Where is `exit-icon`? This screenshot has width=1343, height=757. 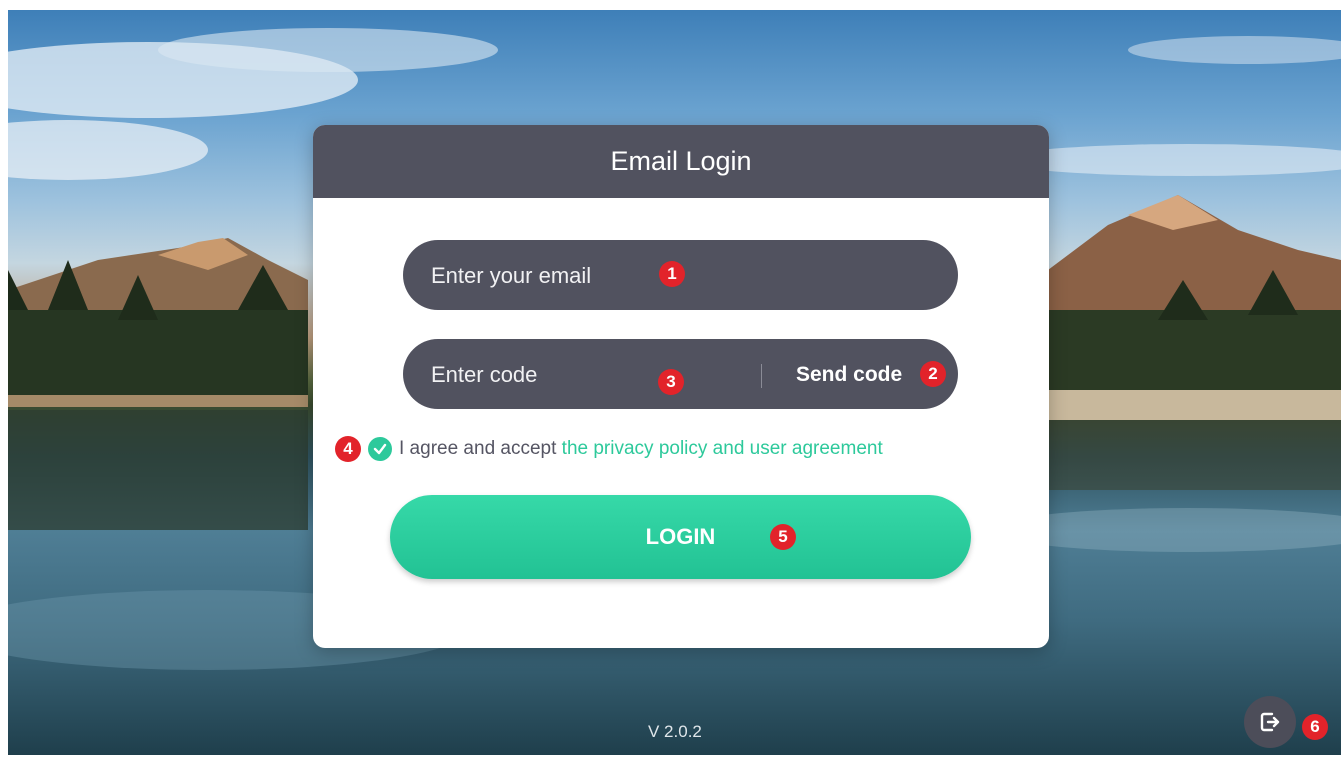
exit-icon is located at coordinates (1270, 722).